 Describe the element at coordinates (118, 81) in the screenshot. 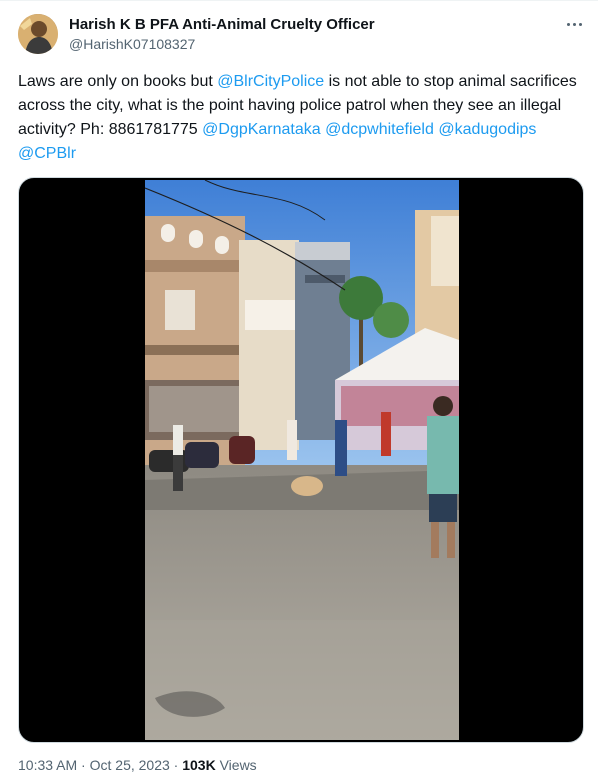

I see `tweet-text-segment: Laws are only on books but` at that location.